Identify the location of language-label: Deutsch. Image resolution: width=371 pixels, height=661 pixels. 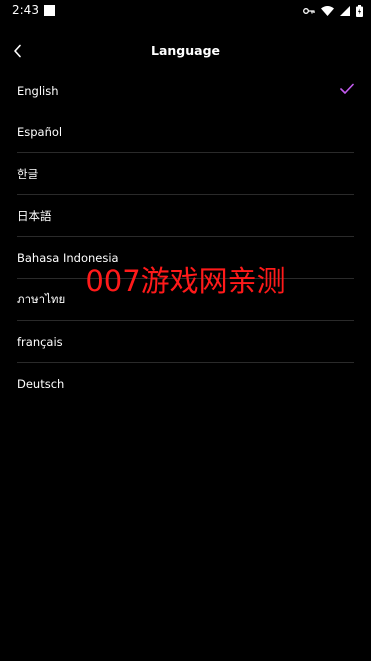
(41, 383).